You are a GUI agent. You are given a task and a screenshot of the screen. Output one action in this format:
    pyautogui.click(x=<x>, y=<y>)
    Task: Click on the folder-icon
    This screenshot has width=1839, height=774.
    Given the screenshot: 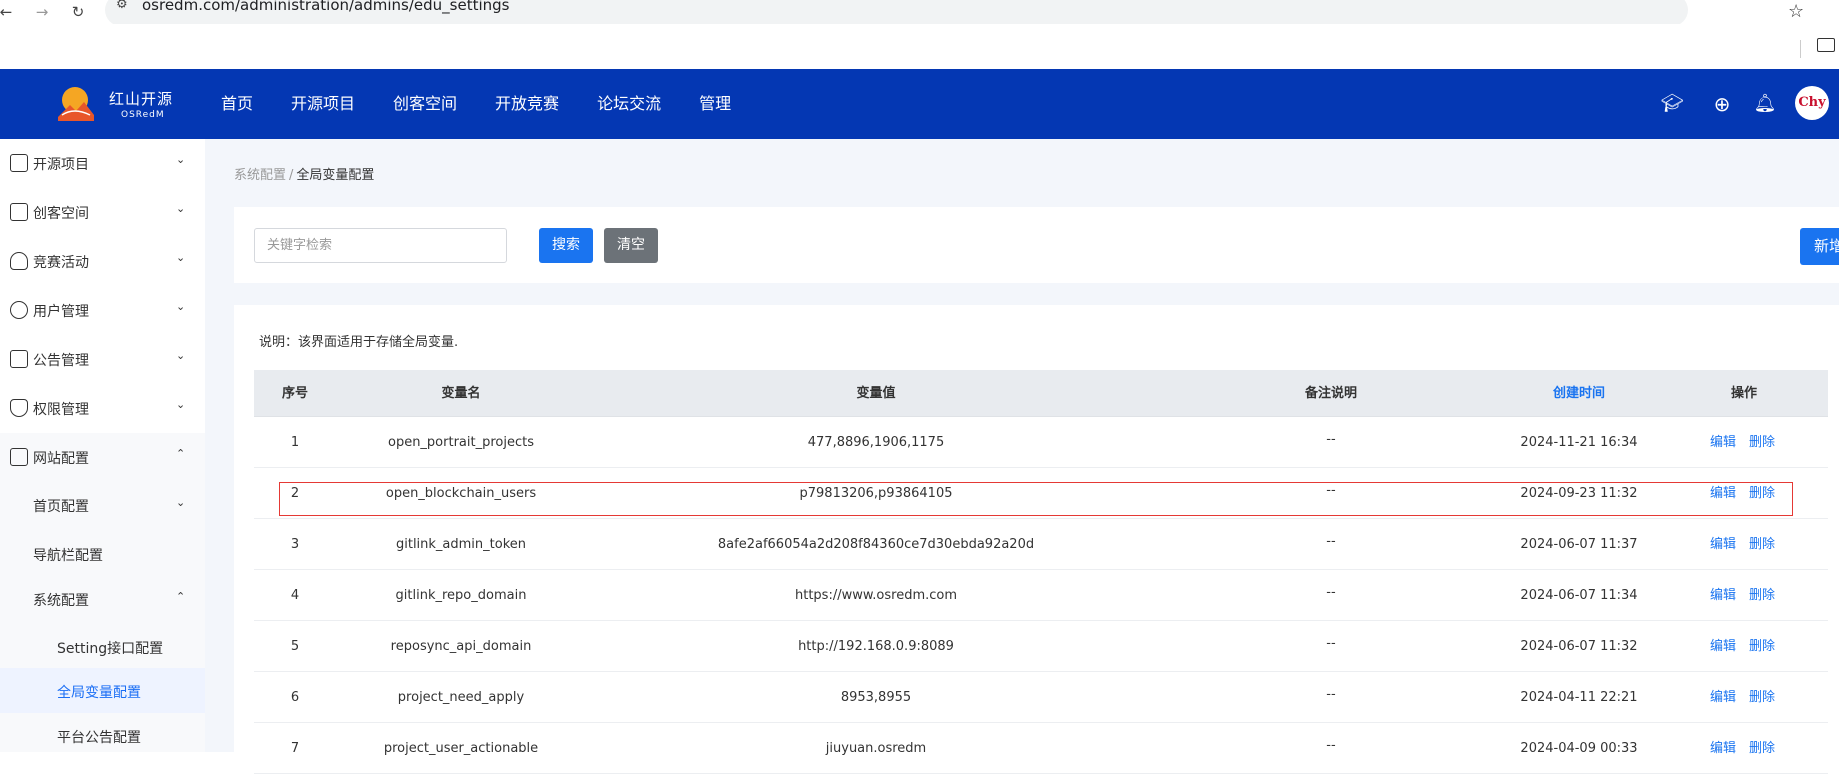 What is the action you would take?
    pyautogui.click(x=1826, y=45)
    